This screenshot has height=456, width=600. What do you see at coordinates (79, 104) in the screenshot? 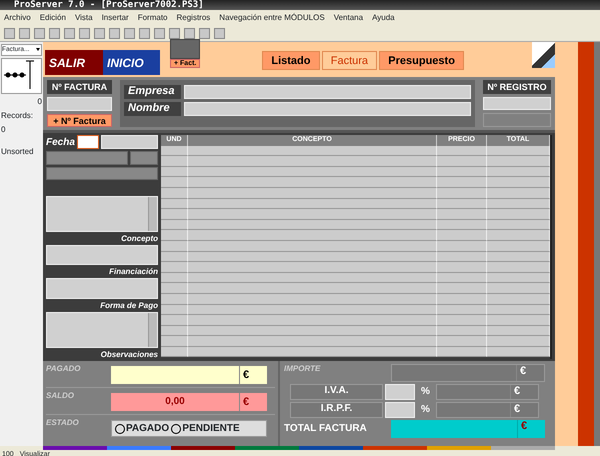
I see `invoice-number-field` at bounding box center [79, 104].